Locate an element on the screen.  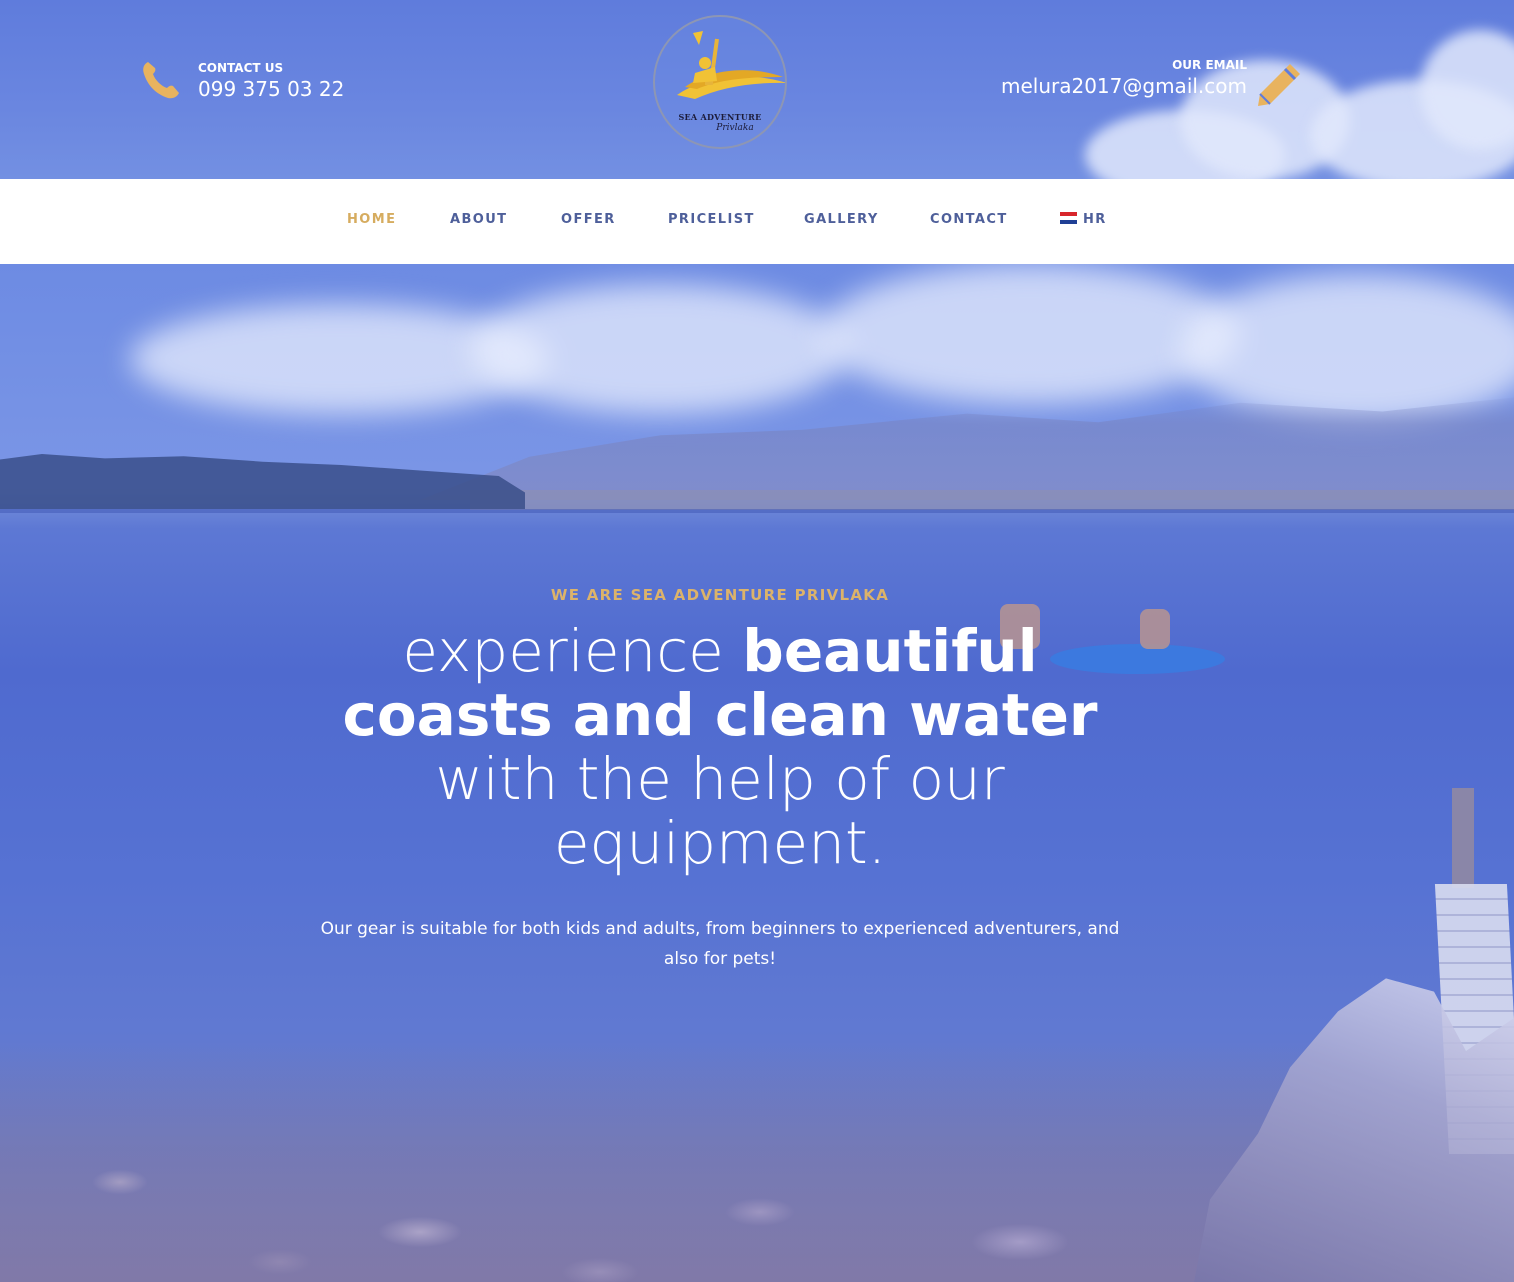
far-shore is located at coordinates (992, 500).